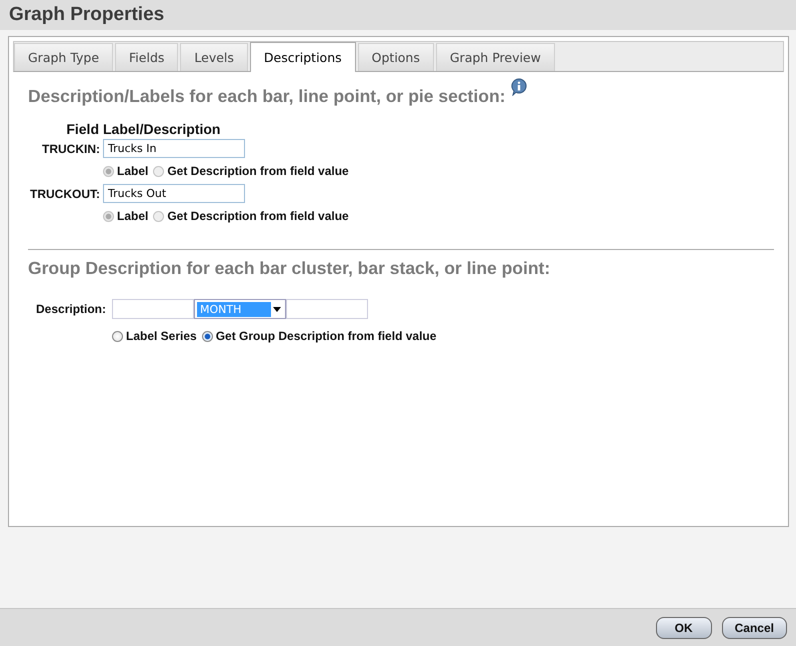 This screenshot has height=646, width=796. I want to click on field-label: TRUCKIN:, so click(71, 149).